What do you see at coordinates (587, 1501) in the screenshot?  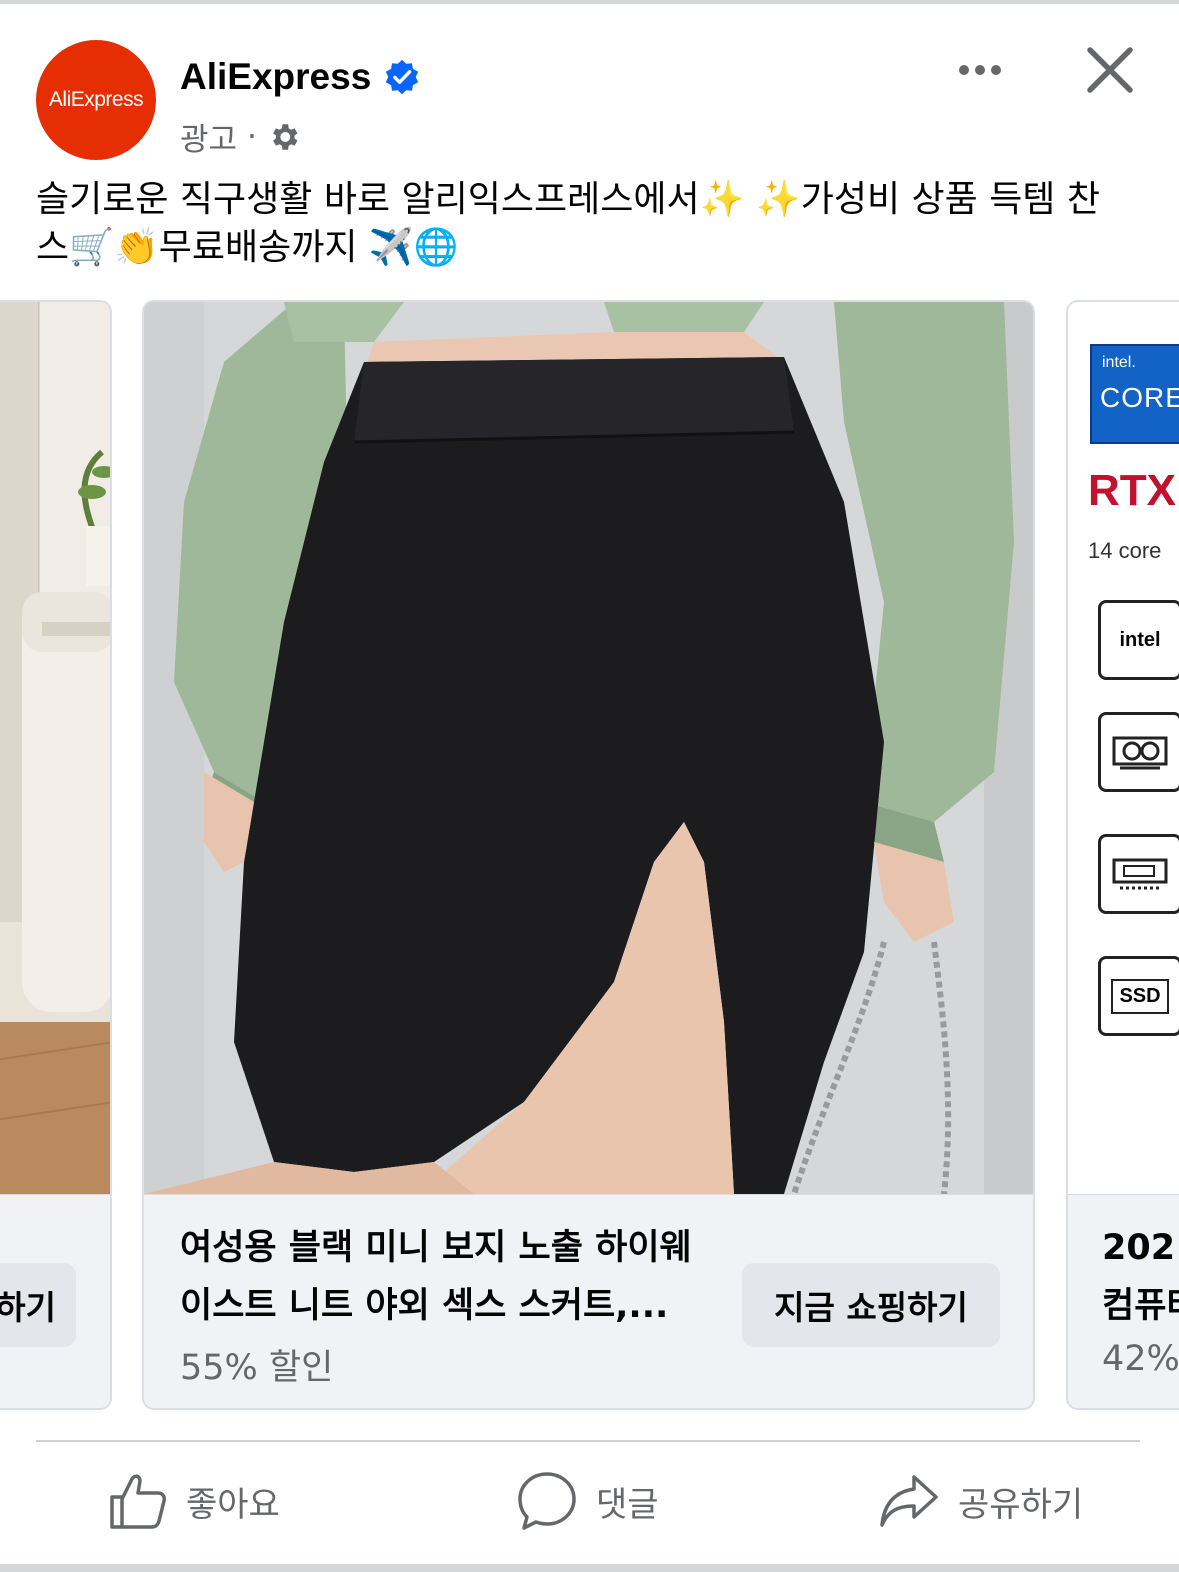 I see `comment-button: 댓글` at bounding box center [587, 1501].